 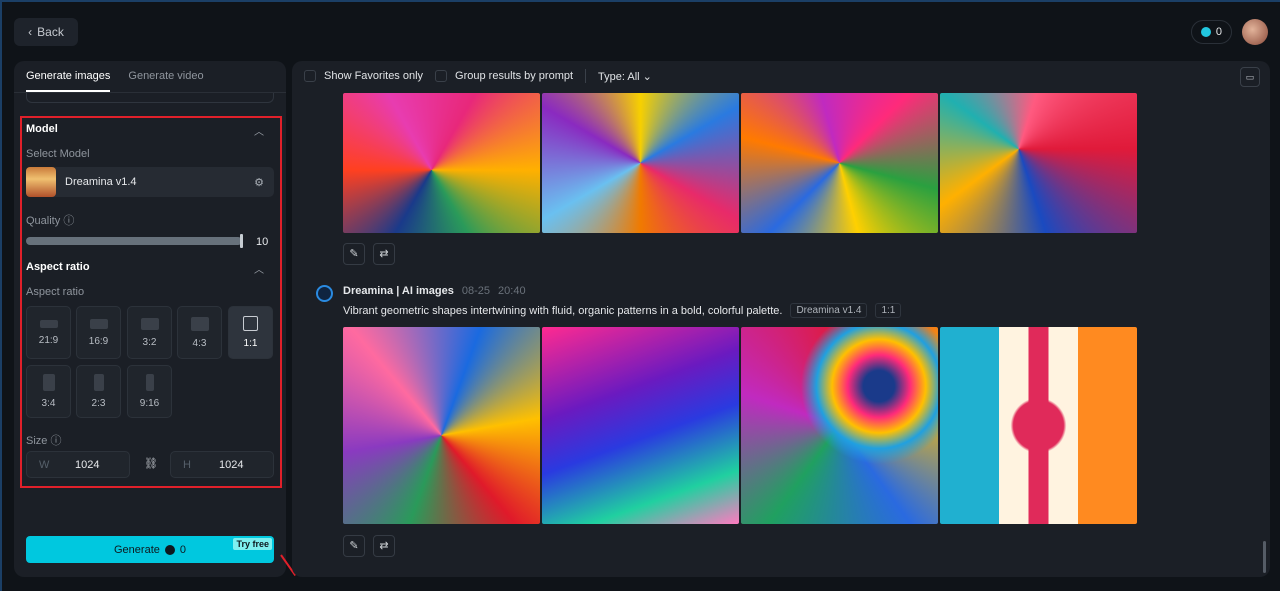 What do you see at coordinates (324, 293) in the screenshot?
I see `dreamina-logo-icon` at bounding box center [324, 293].